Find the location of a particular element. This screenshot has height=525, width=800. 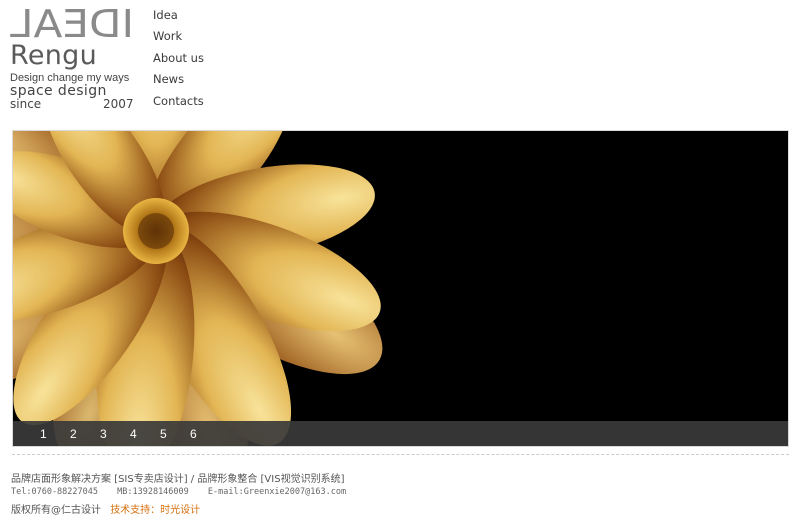

footer-tel: Tel:0760-88227045 is located at coordinates (54, 492).